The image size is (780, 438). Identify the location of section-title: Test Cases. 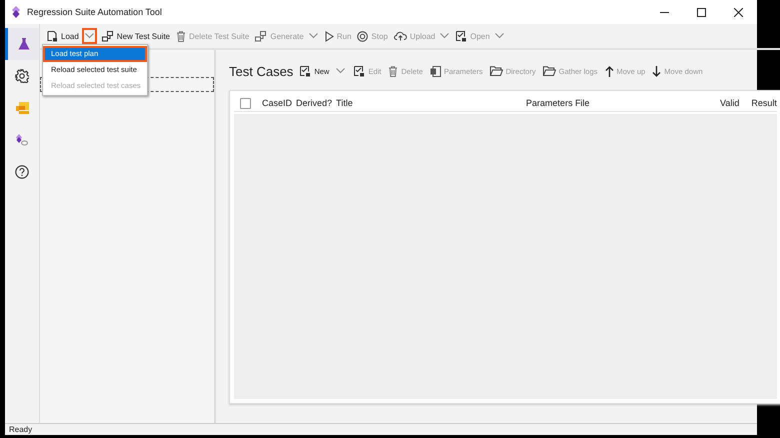
(261, 71).